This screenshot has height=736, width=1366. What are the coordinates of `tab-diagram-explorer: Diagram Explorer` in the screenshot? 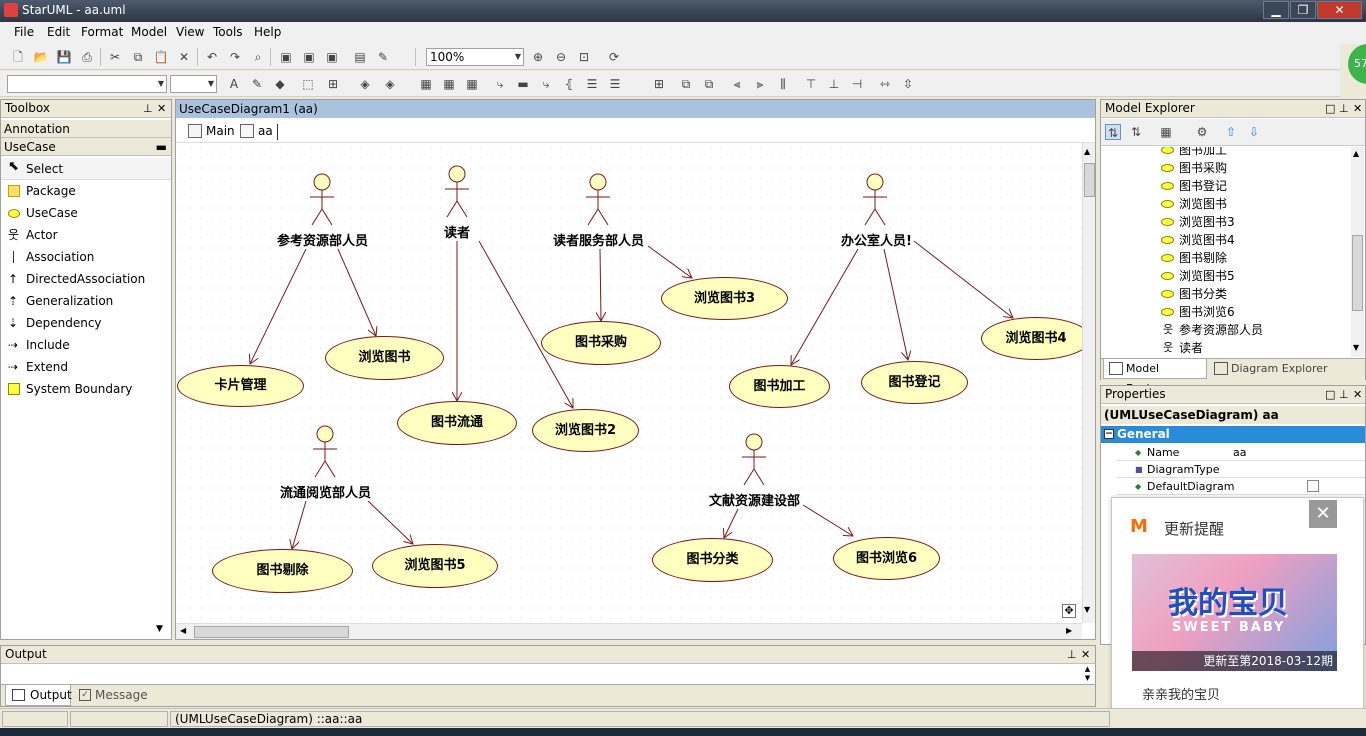 It's located at (1271, 369).